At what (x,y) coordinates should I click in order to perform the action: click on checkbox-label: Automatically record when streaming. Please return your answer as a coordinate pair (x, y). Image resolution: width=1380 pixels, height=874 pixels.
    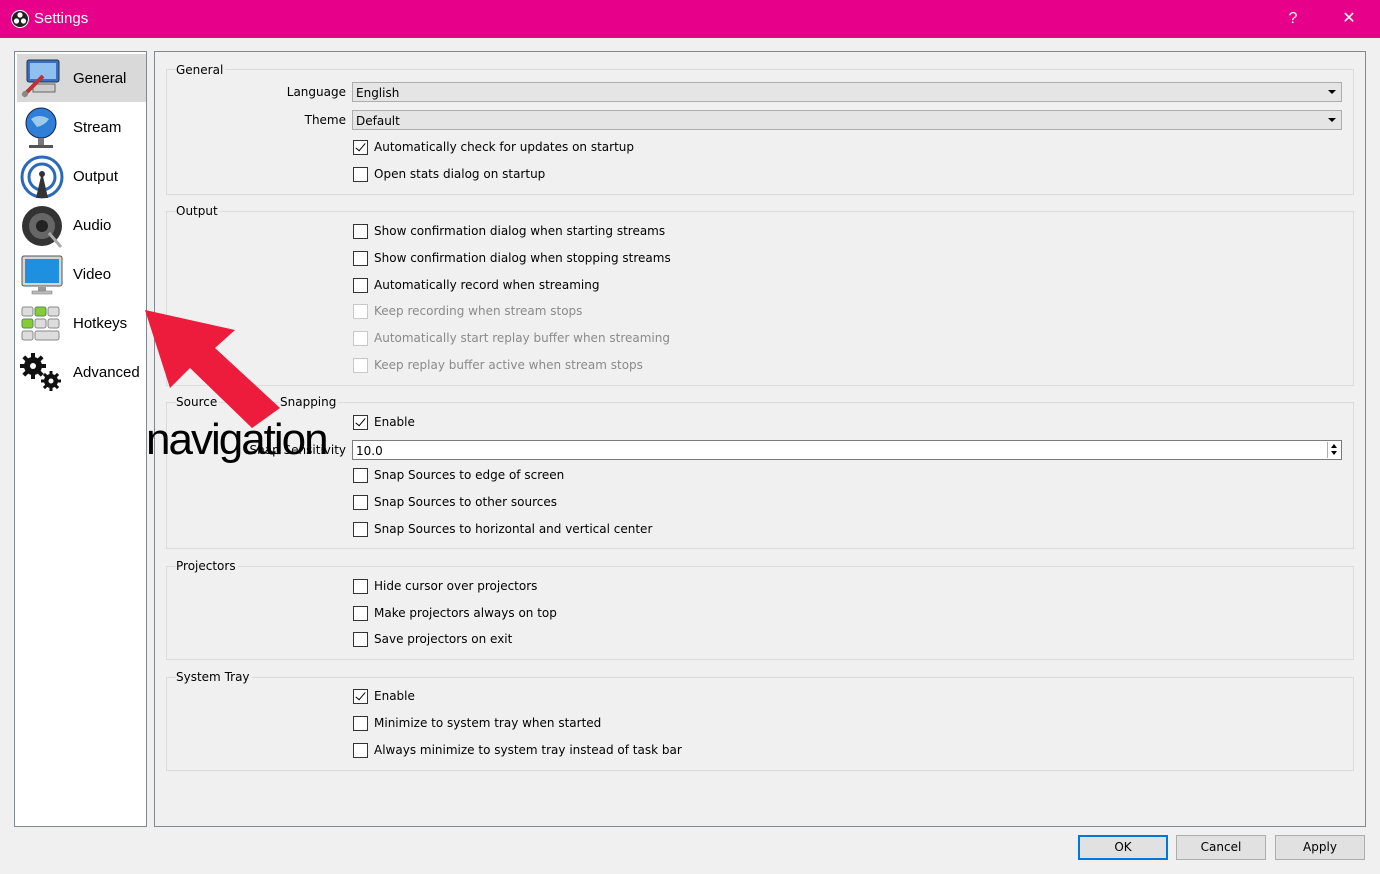
    Looking at the image, I should click on (487, 285).